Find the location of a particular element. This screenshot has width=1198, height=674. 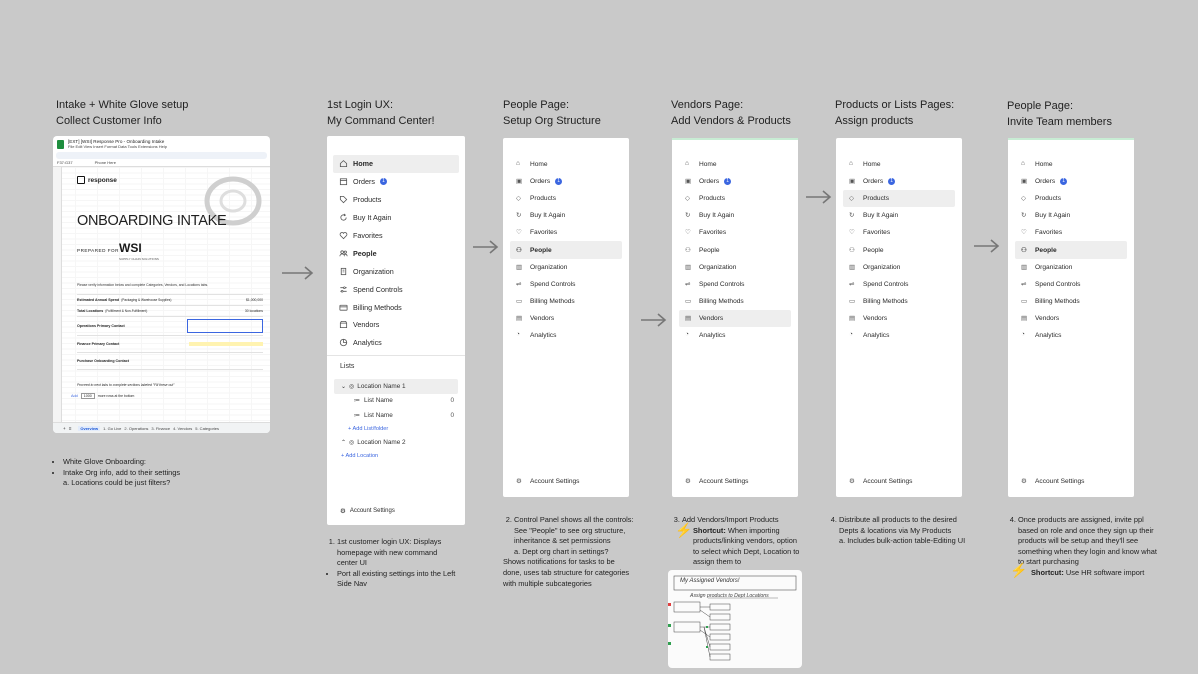

sheet-tab-vendors: 4. Vendors is located at coordinates (182, 428).